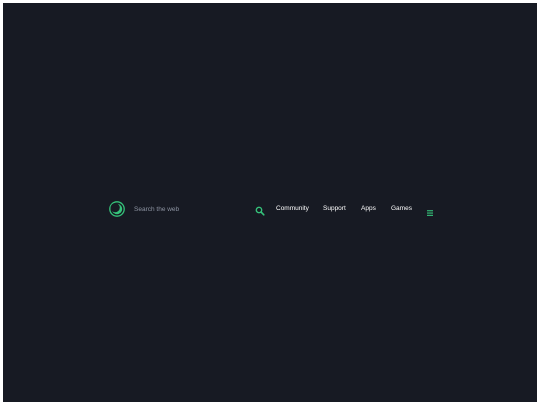  Describe the element at coordinates (260, 209) in the screenshot. I see `search-icon` at that location.